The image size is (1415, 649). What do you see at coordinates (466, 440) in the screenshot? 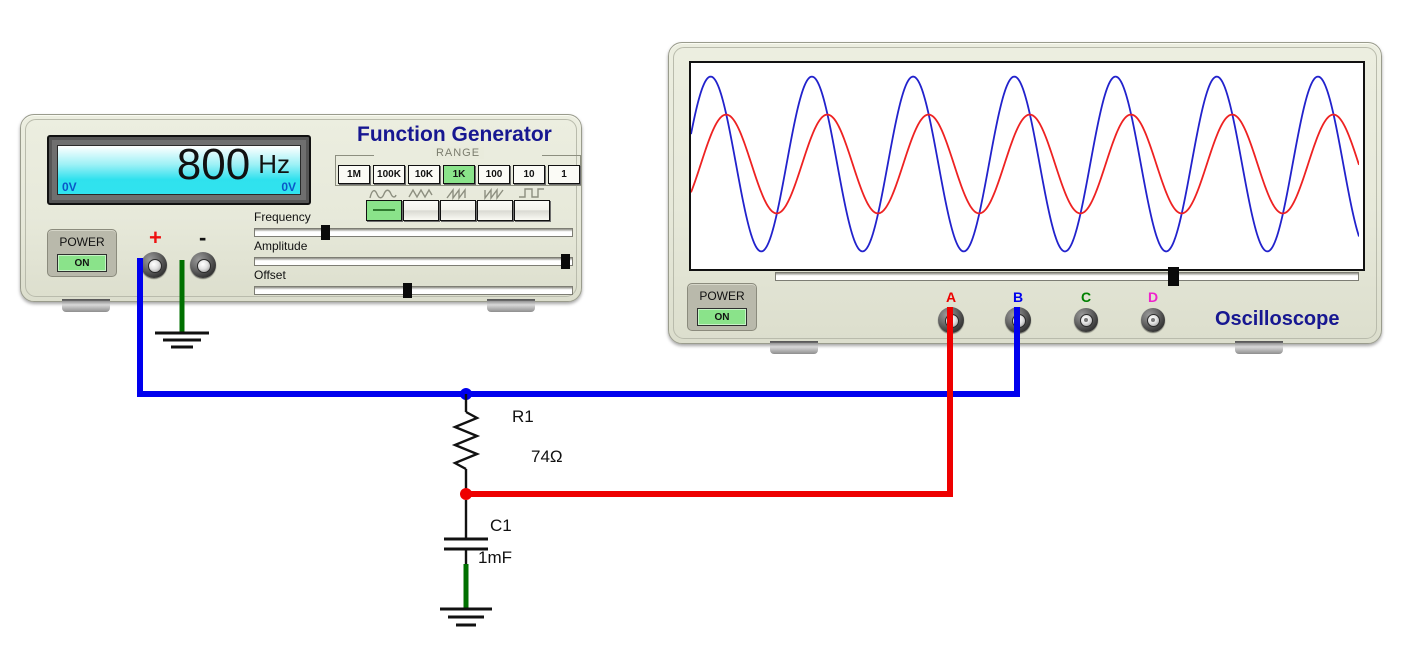
I see `resistor-r1-symbol` at bounding box center [466, 440].